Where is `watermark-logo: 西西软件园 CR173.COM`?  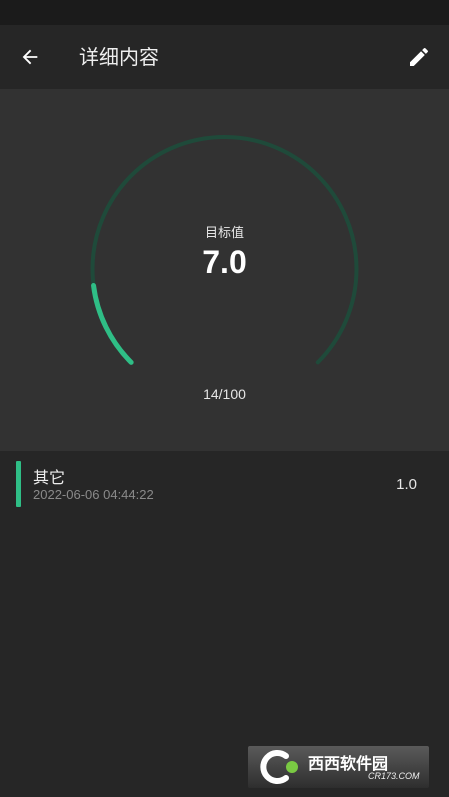 watermark-logo: 西西软件园 CR173.COM is located at coordinates (338, 767).